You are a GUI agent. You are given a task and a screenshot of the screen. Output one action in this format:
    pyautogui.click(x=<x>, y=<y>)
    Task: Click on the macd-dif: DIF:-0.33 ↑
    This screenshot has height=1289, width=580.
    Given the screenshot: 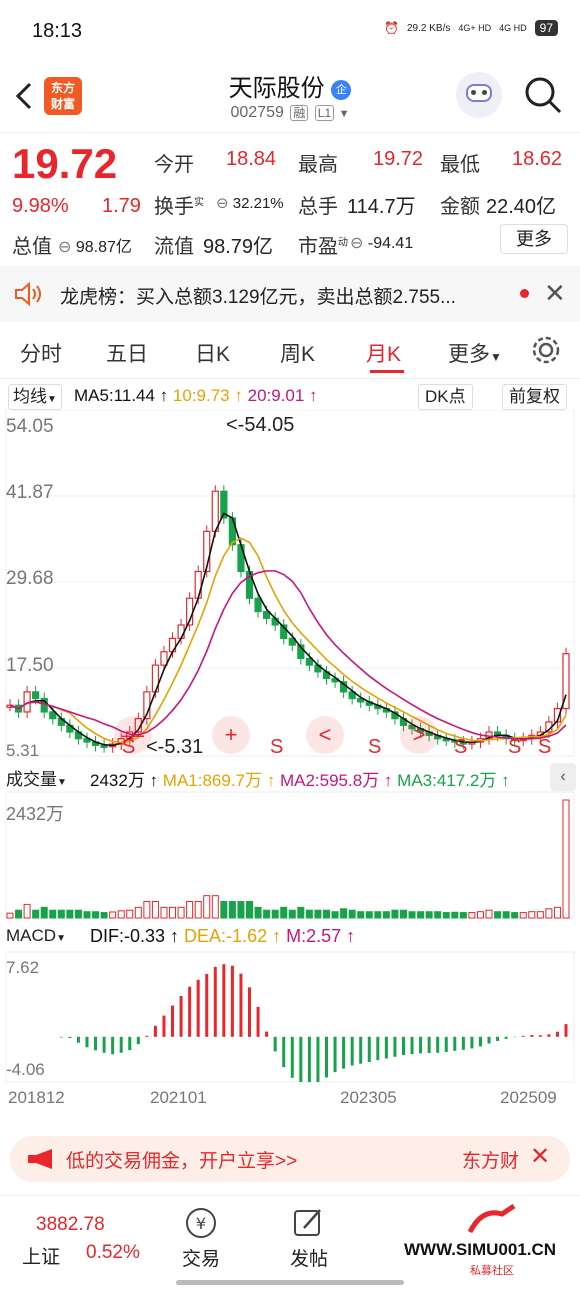 What is the action you would take?
    pyautogui.click(x=135, y=936)
    